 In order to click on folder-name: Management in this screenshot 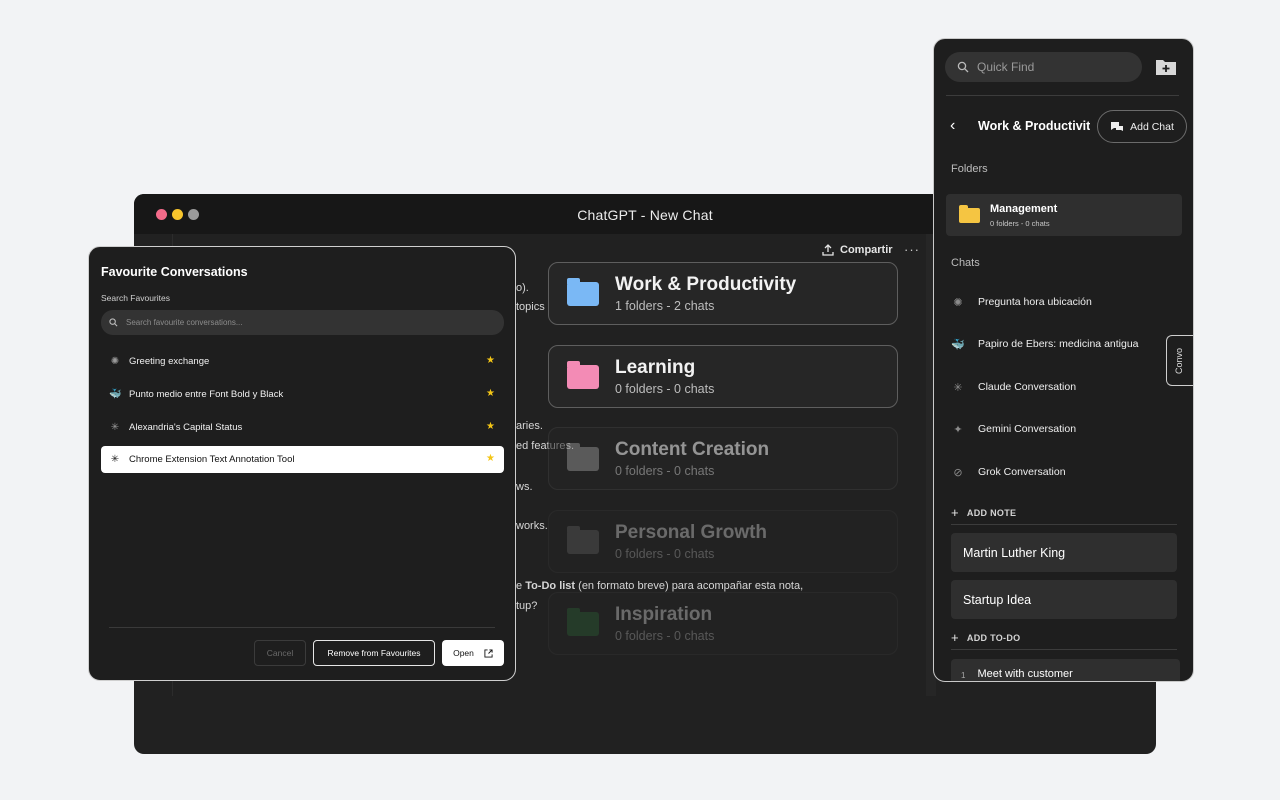, I will do `click(1024, 209)`.